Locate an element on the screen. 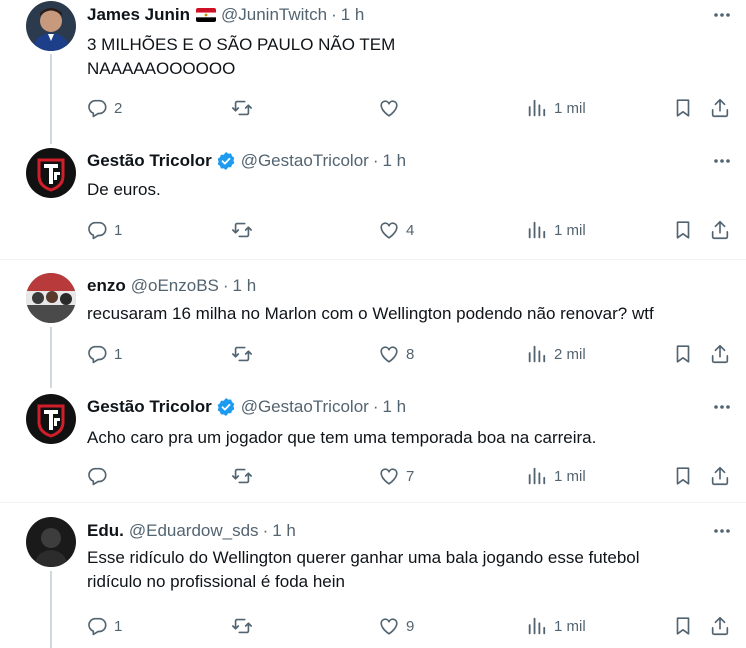  views-count: 1 mil is located at coordinates (570, 230).